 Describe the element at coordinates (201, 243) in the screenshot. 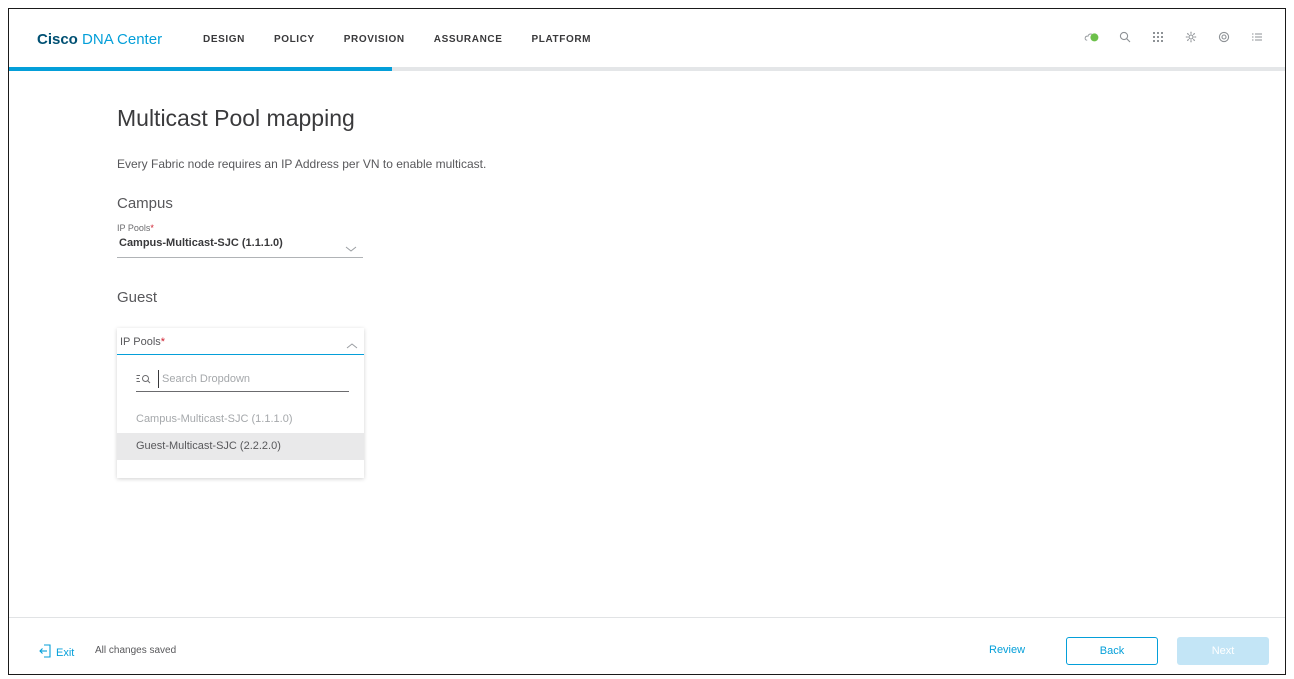

I see `campus-ip-pools-value: Campus-Multicast-SJC (1.1.1.0)` at that location.